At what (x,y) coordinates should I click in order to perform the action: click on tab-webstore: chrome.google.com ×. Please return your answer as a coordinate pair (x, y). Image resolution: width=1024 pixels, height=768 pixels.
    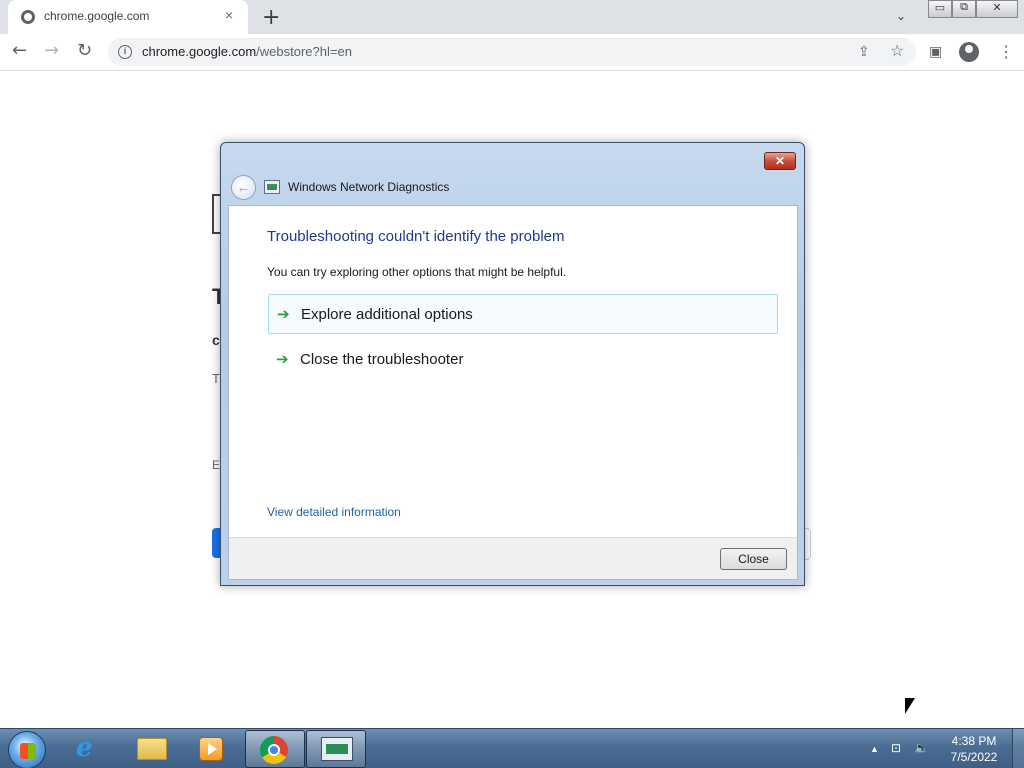
    Looking at the image, I should click on (128, 17).